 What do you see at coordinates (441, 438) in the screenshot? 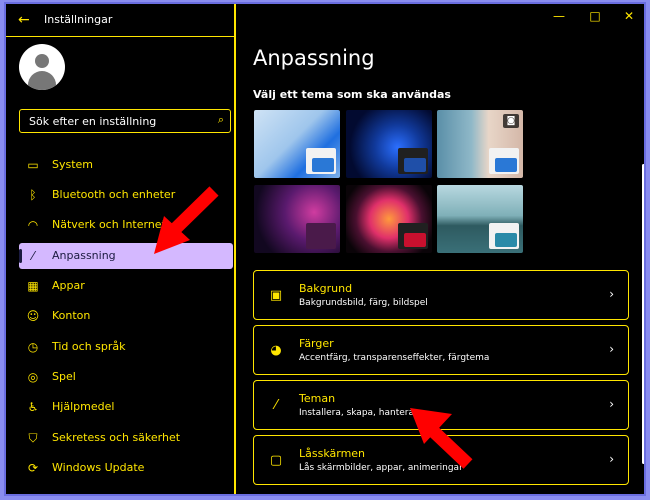
I see `annotation-arrow-themes` at bounding box center [441, 438].